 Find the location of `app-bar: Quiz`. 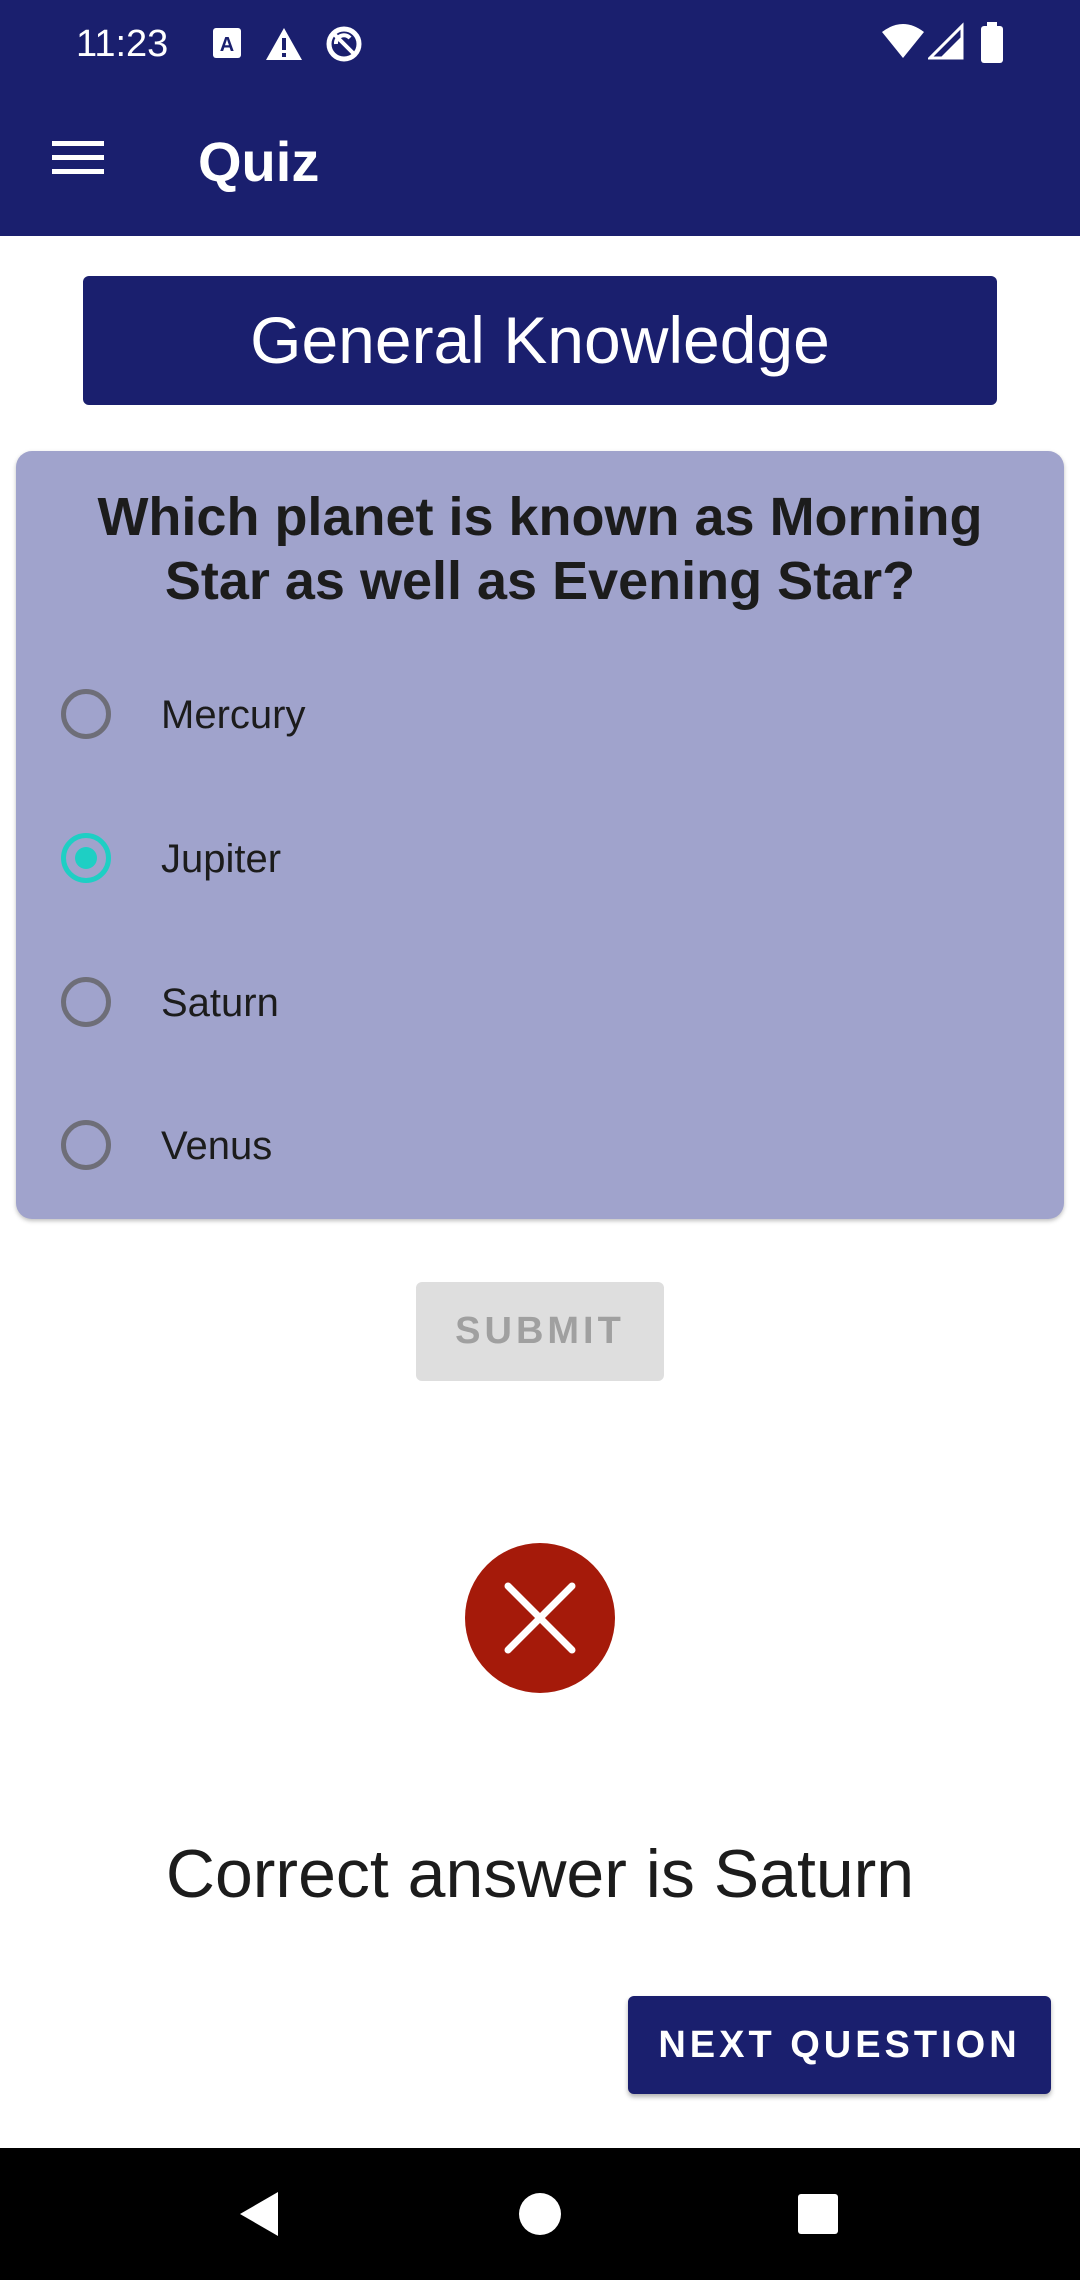

app-bar: Quiz is located at coordinates (540, 162).